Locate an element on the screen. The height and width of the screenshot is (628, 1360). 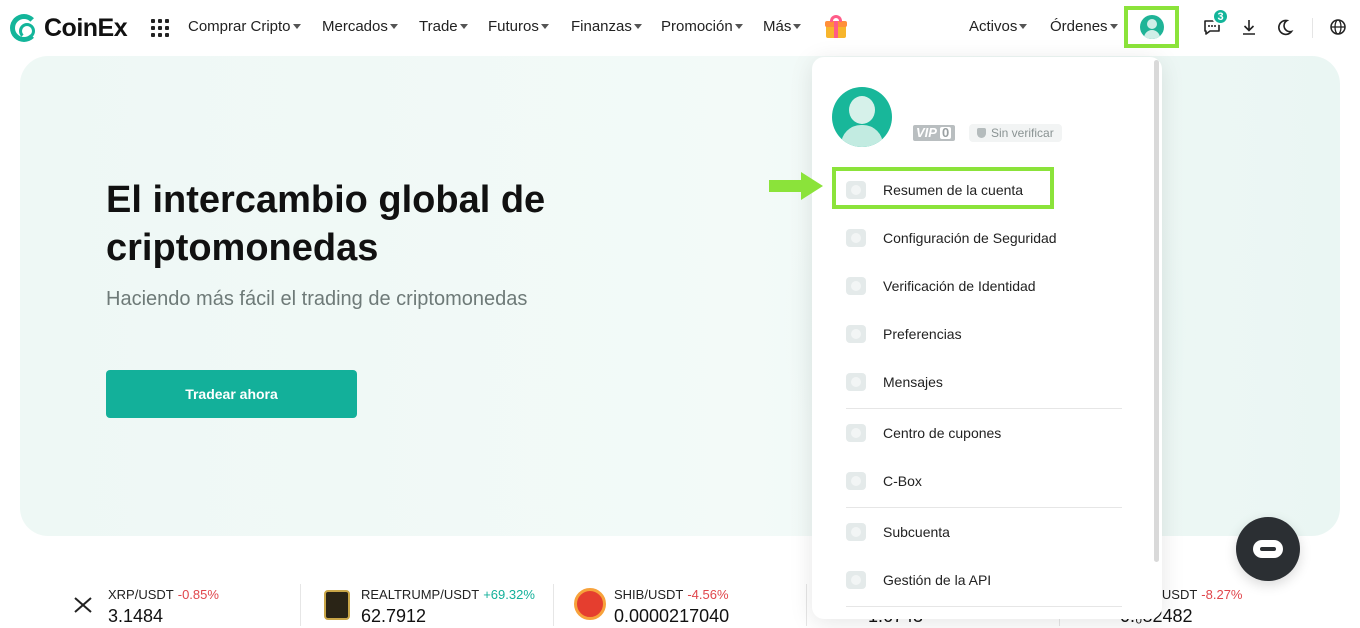
nav-futuros: Futuros is located at coordinates (518, 26).